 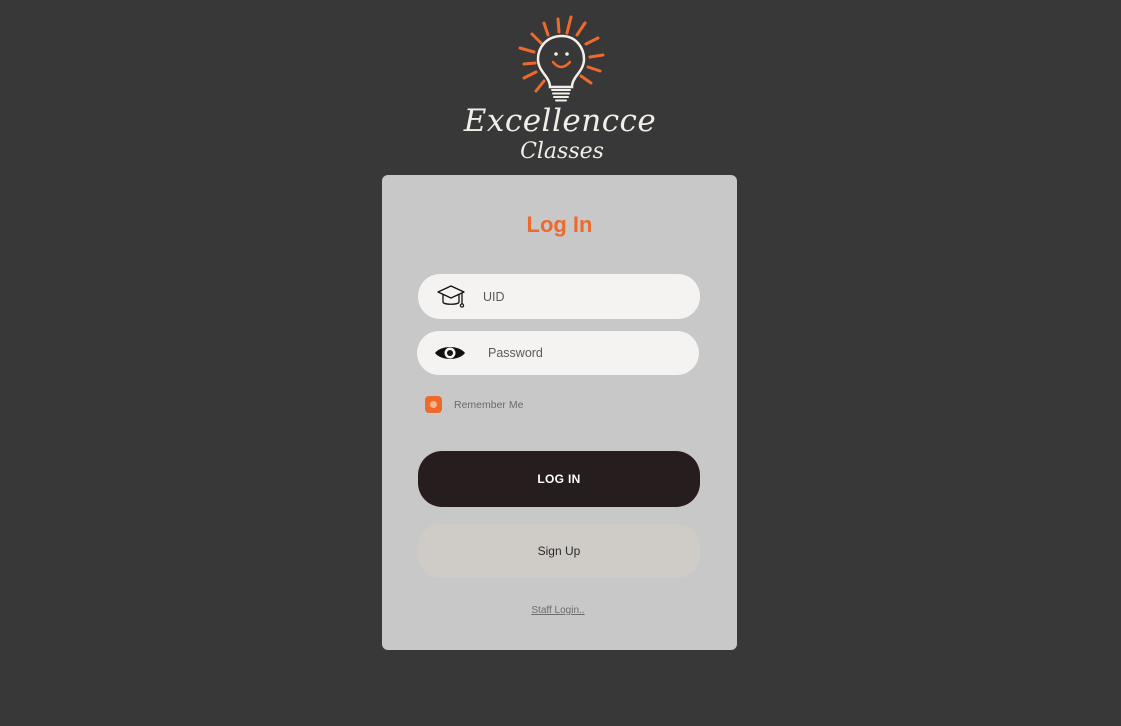 What do you see at coordinates (562, 151) in the screenshot?
I see `brand-subtitle: Classes` at bounding box center [562, 151].